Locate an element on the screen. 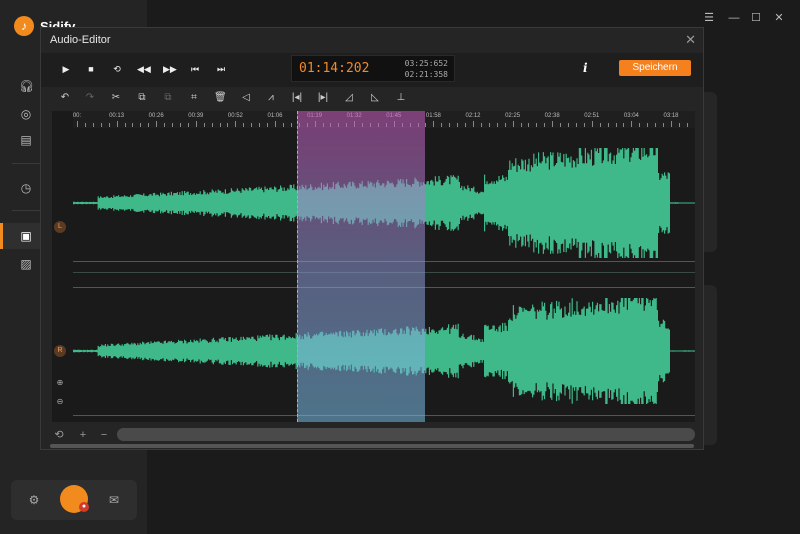  dialog-close-icon: ✕ is located at coordinates (690, 40).